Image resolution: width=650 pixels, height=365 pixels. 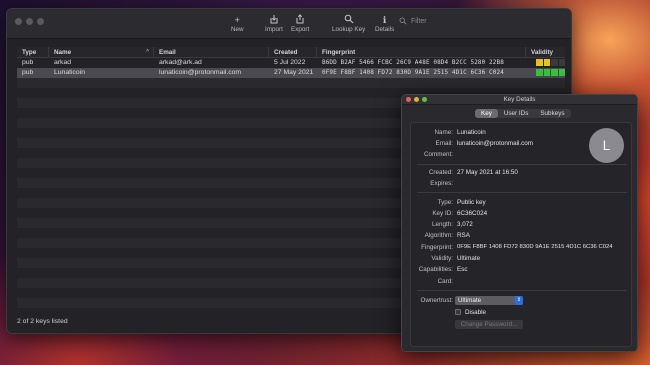 I want to click on column-header-fingerprint: Fingerprint, so click(x=421, y=52).